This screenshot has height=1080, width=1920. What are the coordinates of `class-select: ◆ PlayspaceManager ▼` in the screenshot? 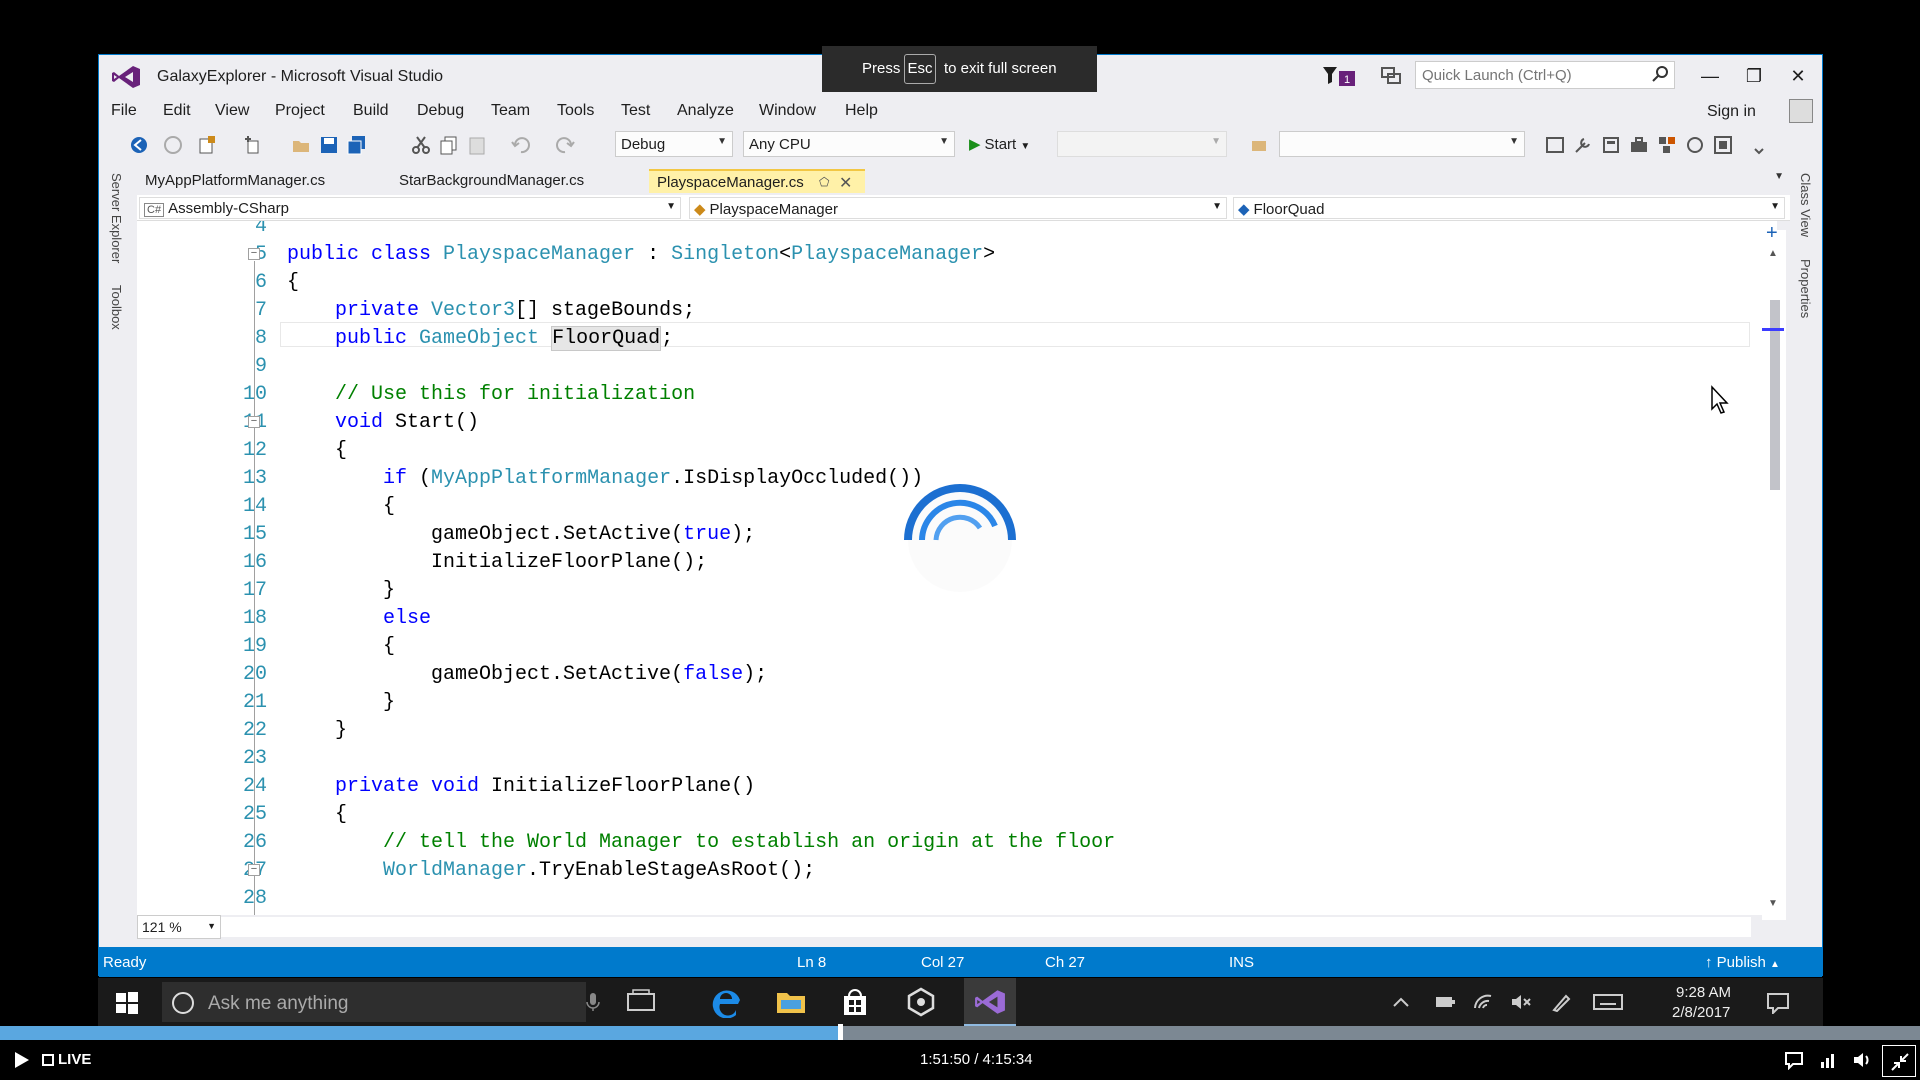 It's located at (958, 208).